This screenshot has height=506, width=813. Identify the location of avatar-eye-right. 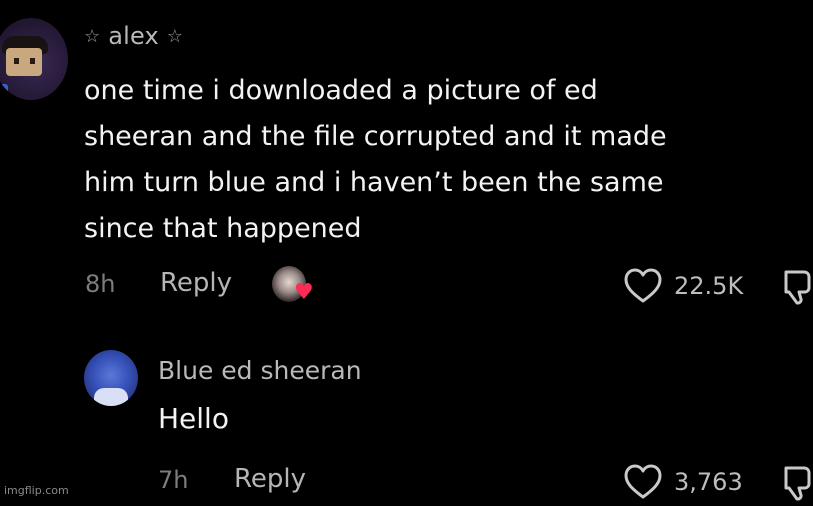
(32, 61).